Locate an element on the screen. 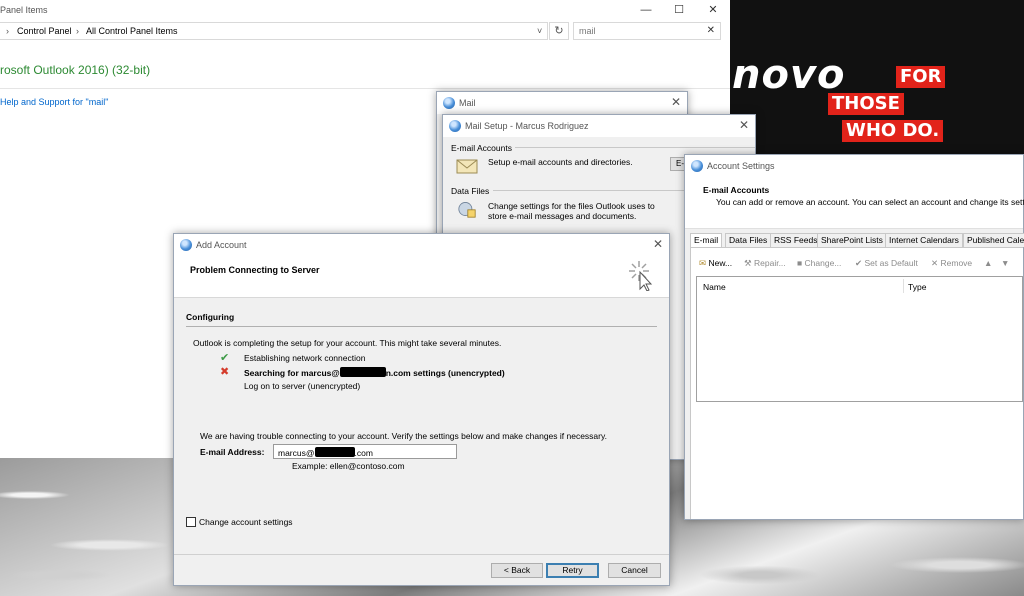 The image size is (1024, 596). email-address-field: marcus@ .com is located at coordinates (365, 451).